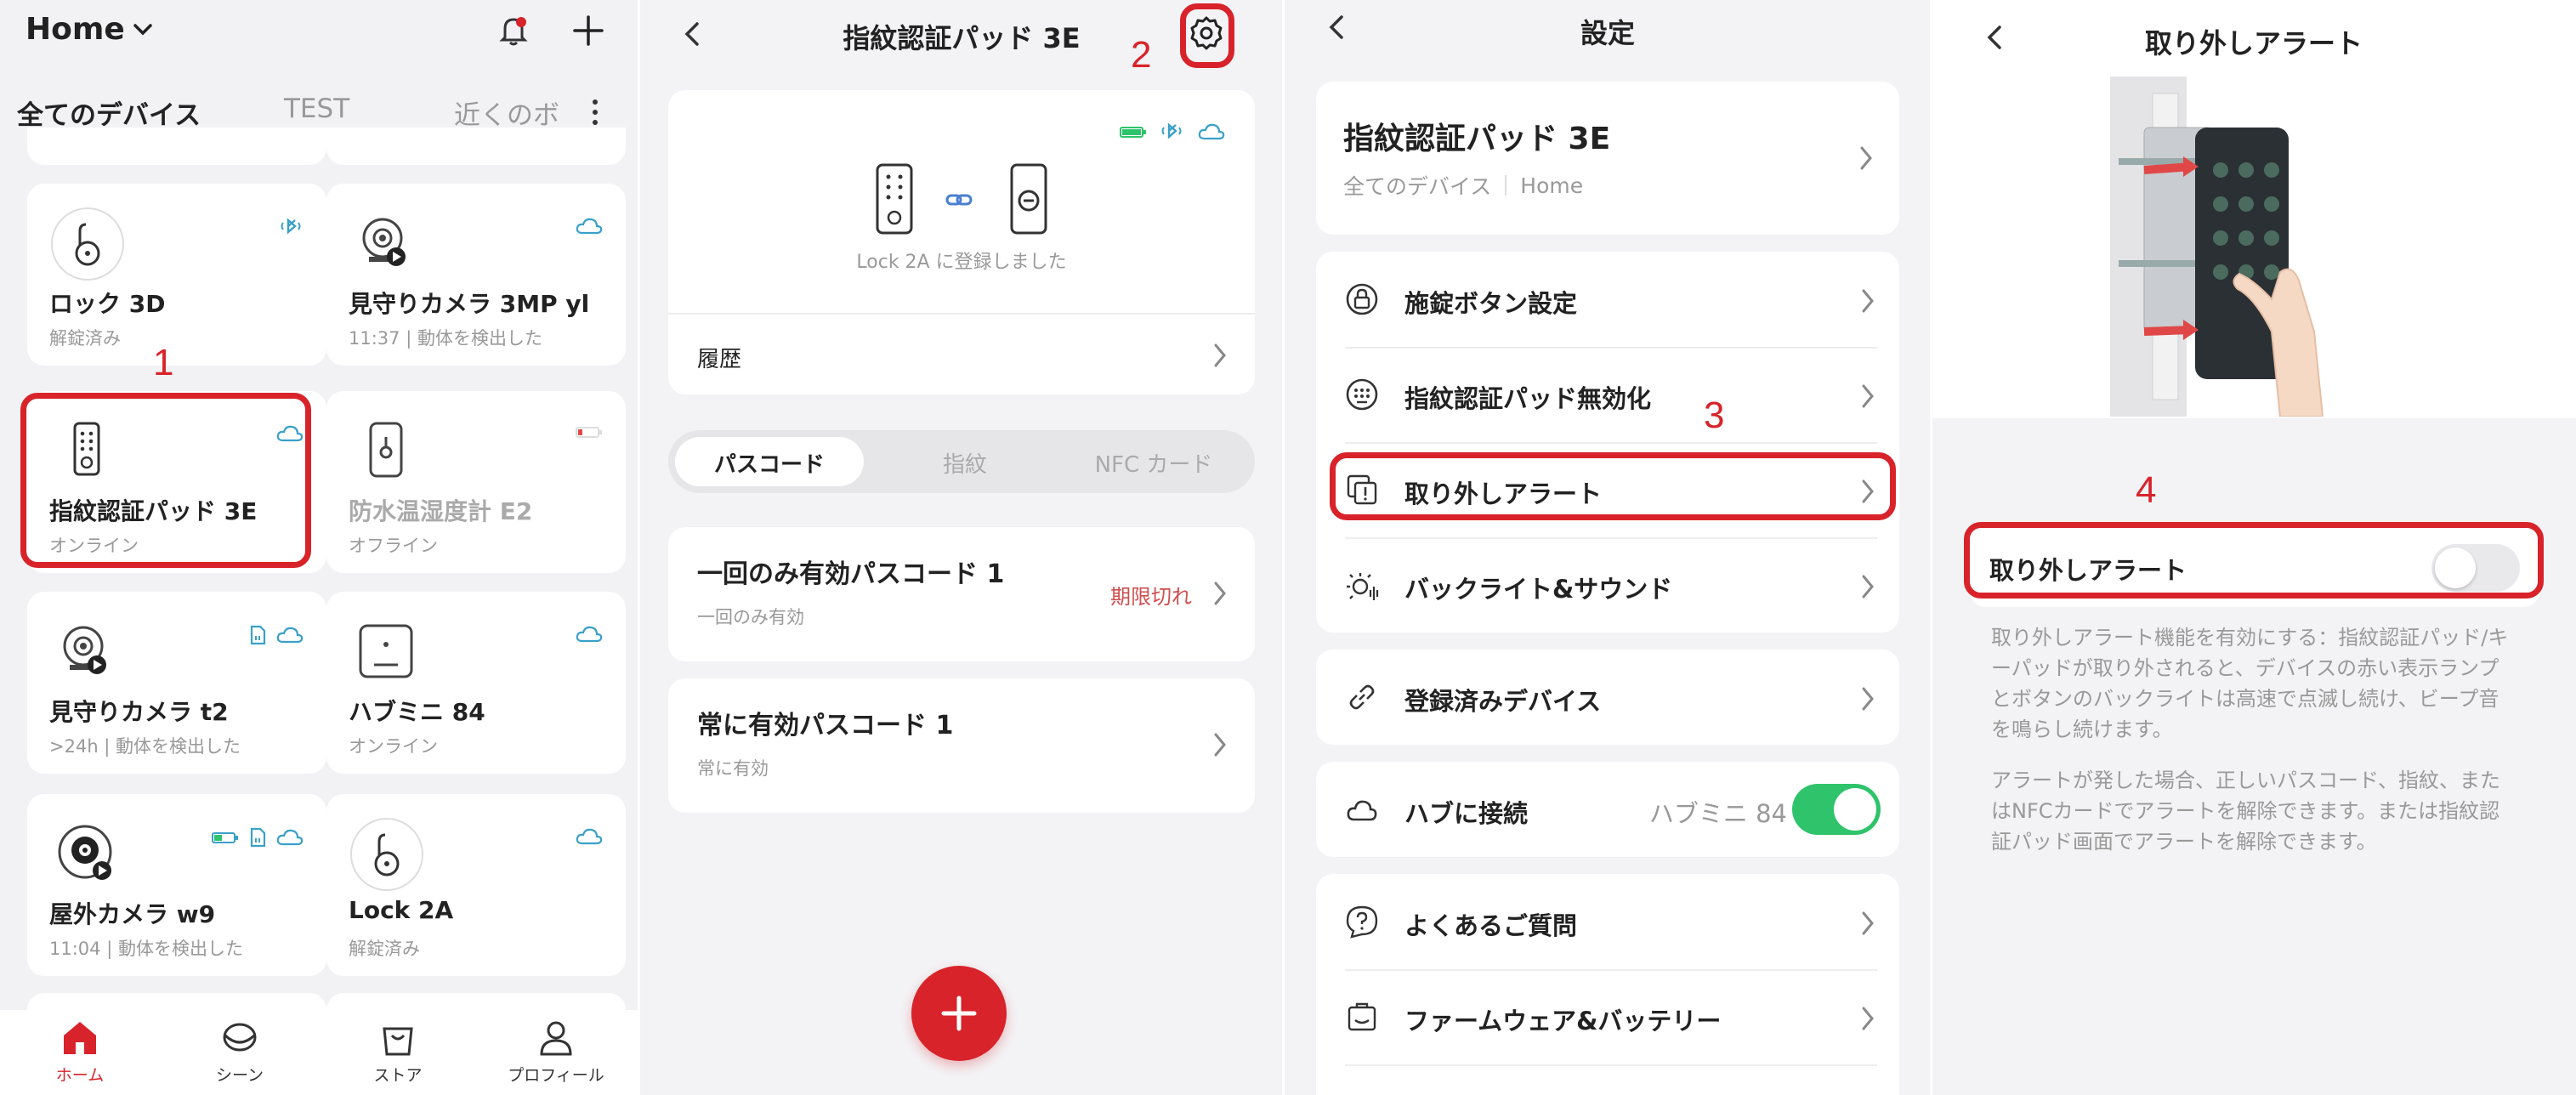  What do you see at coordinates (1837, 809) in the screenshot?
I see `hub-connection-toggle` at bounding box center [1837, 809].